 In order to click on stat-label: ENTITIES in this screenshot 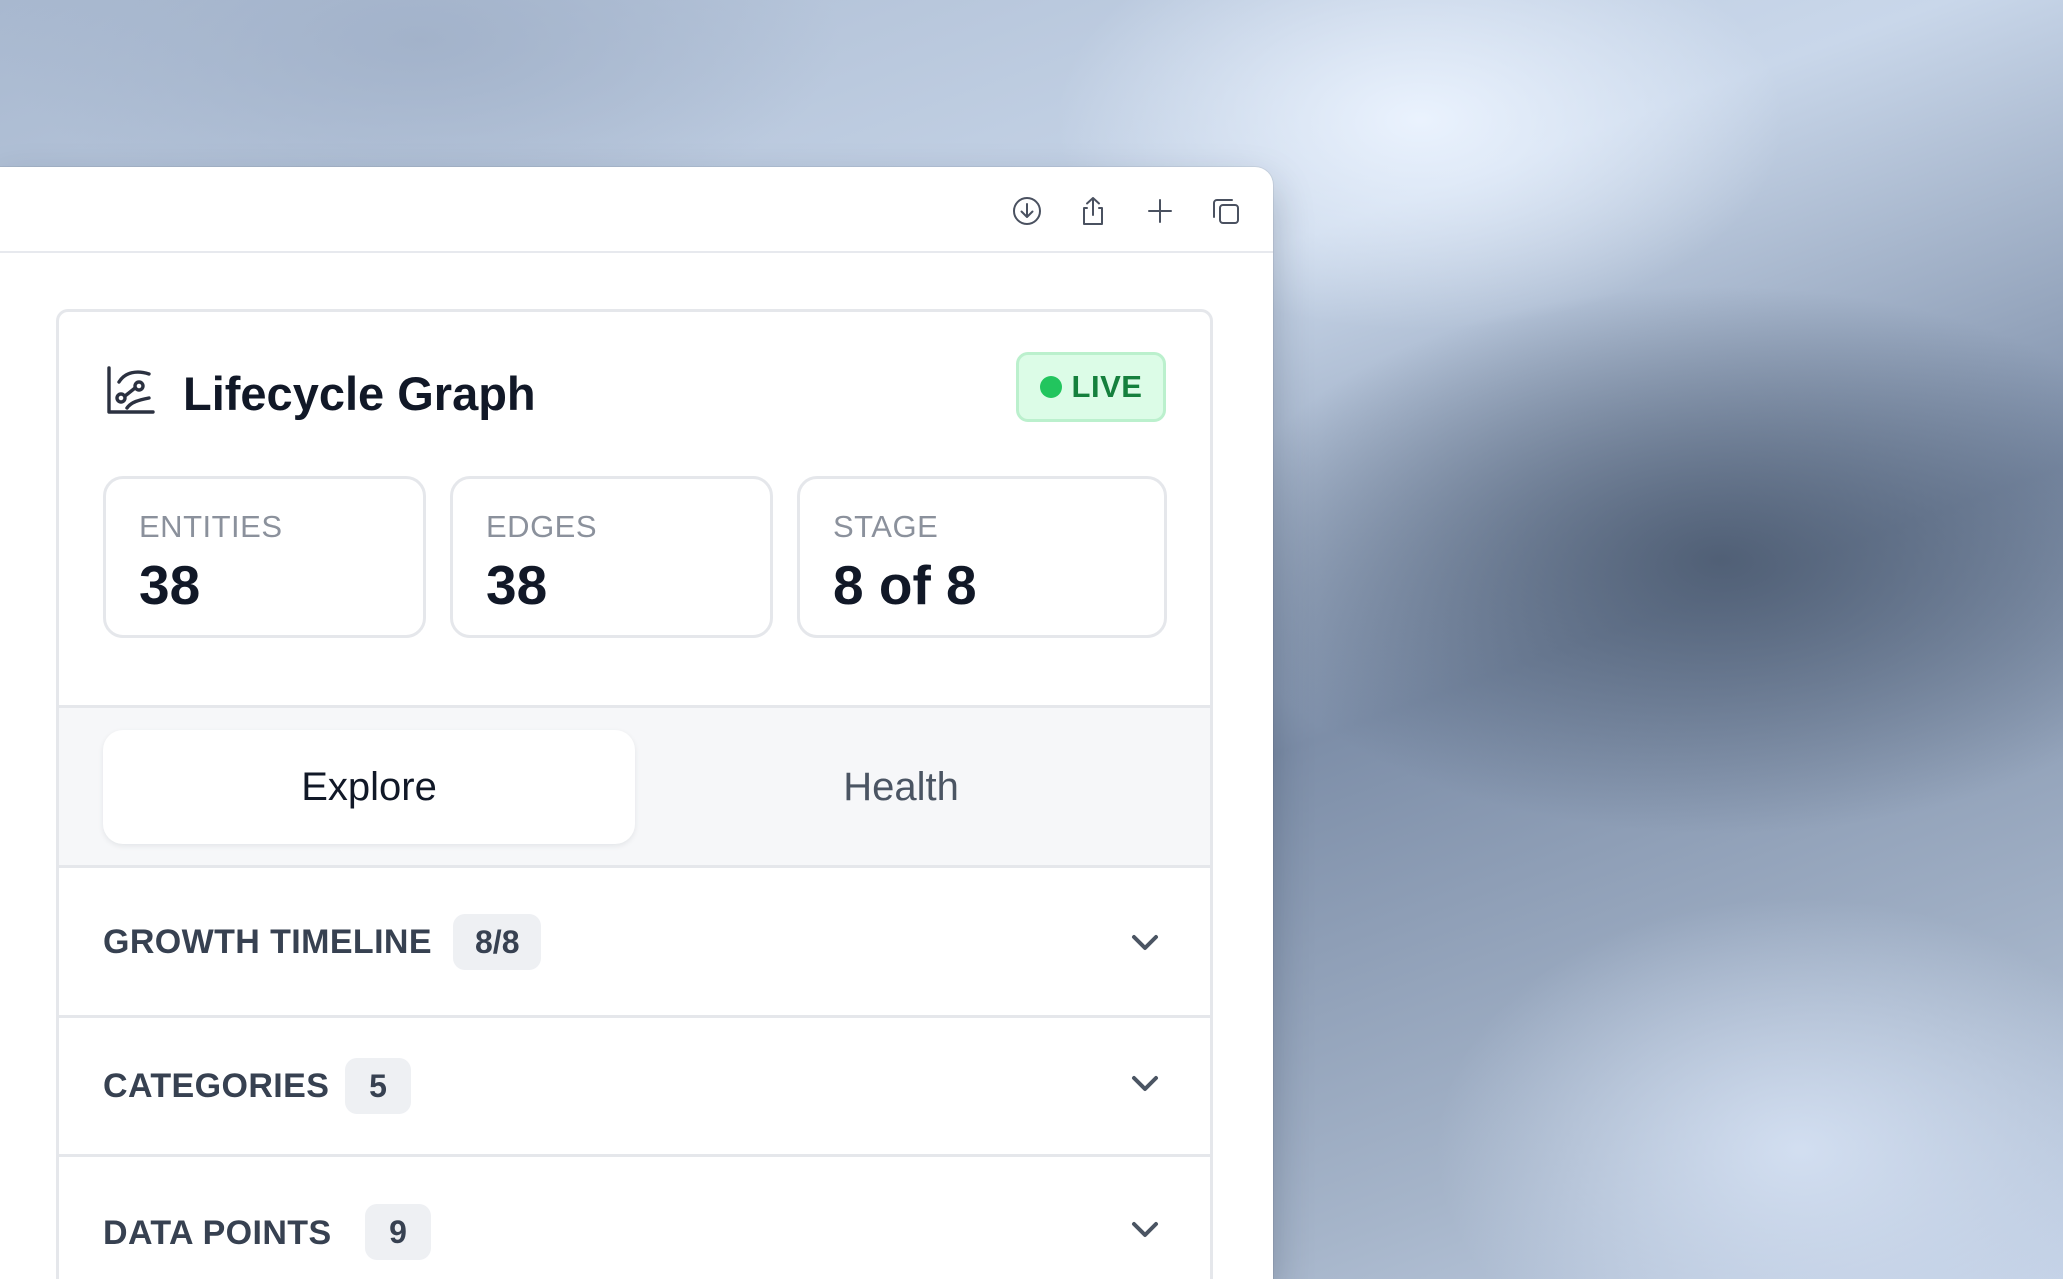, I will do `click(211, 526)`.